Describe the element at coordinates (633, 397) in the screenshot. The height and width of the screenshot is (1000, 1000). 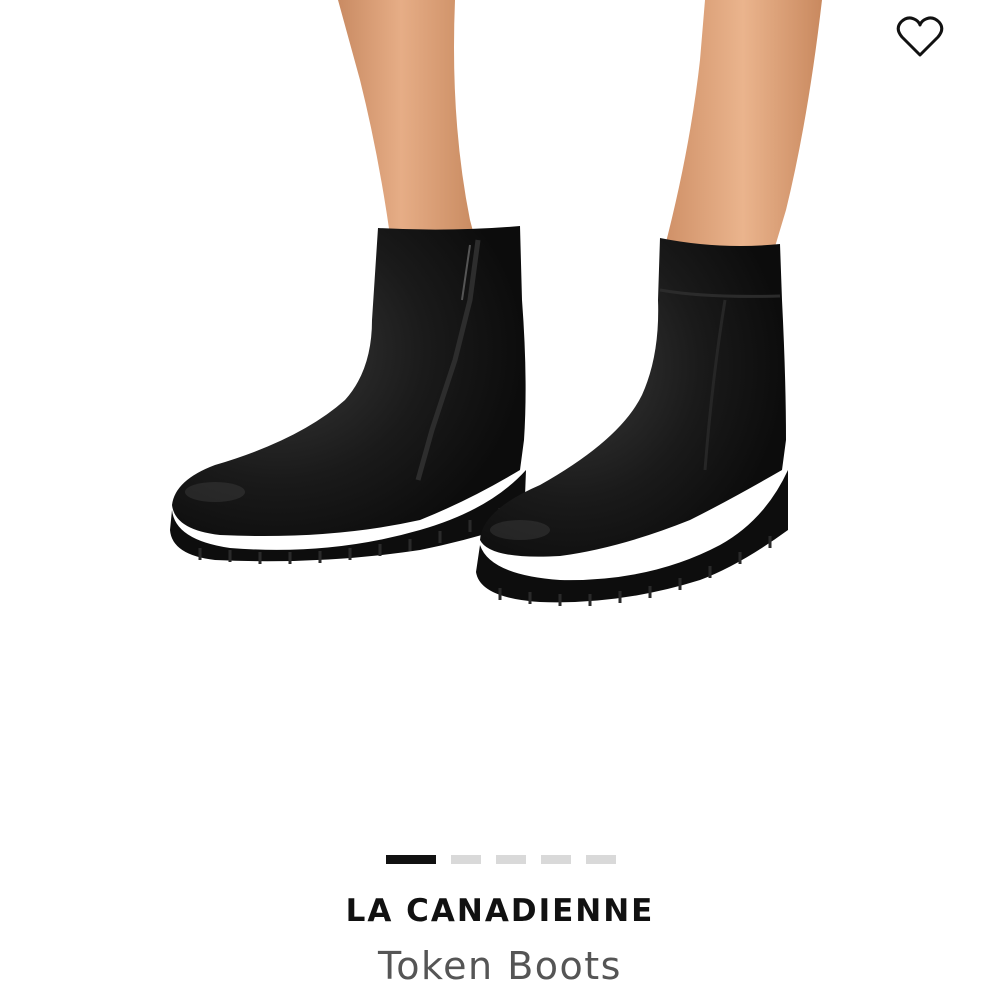
I see `right-boot` at that location.